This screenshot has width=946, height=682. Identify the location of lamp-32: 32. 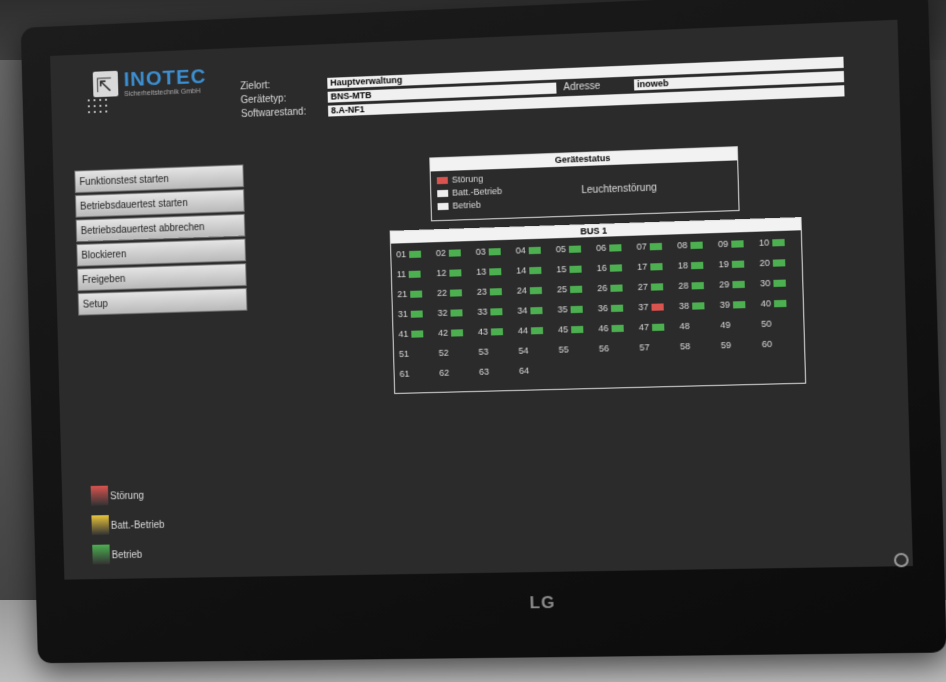
(450, 312).